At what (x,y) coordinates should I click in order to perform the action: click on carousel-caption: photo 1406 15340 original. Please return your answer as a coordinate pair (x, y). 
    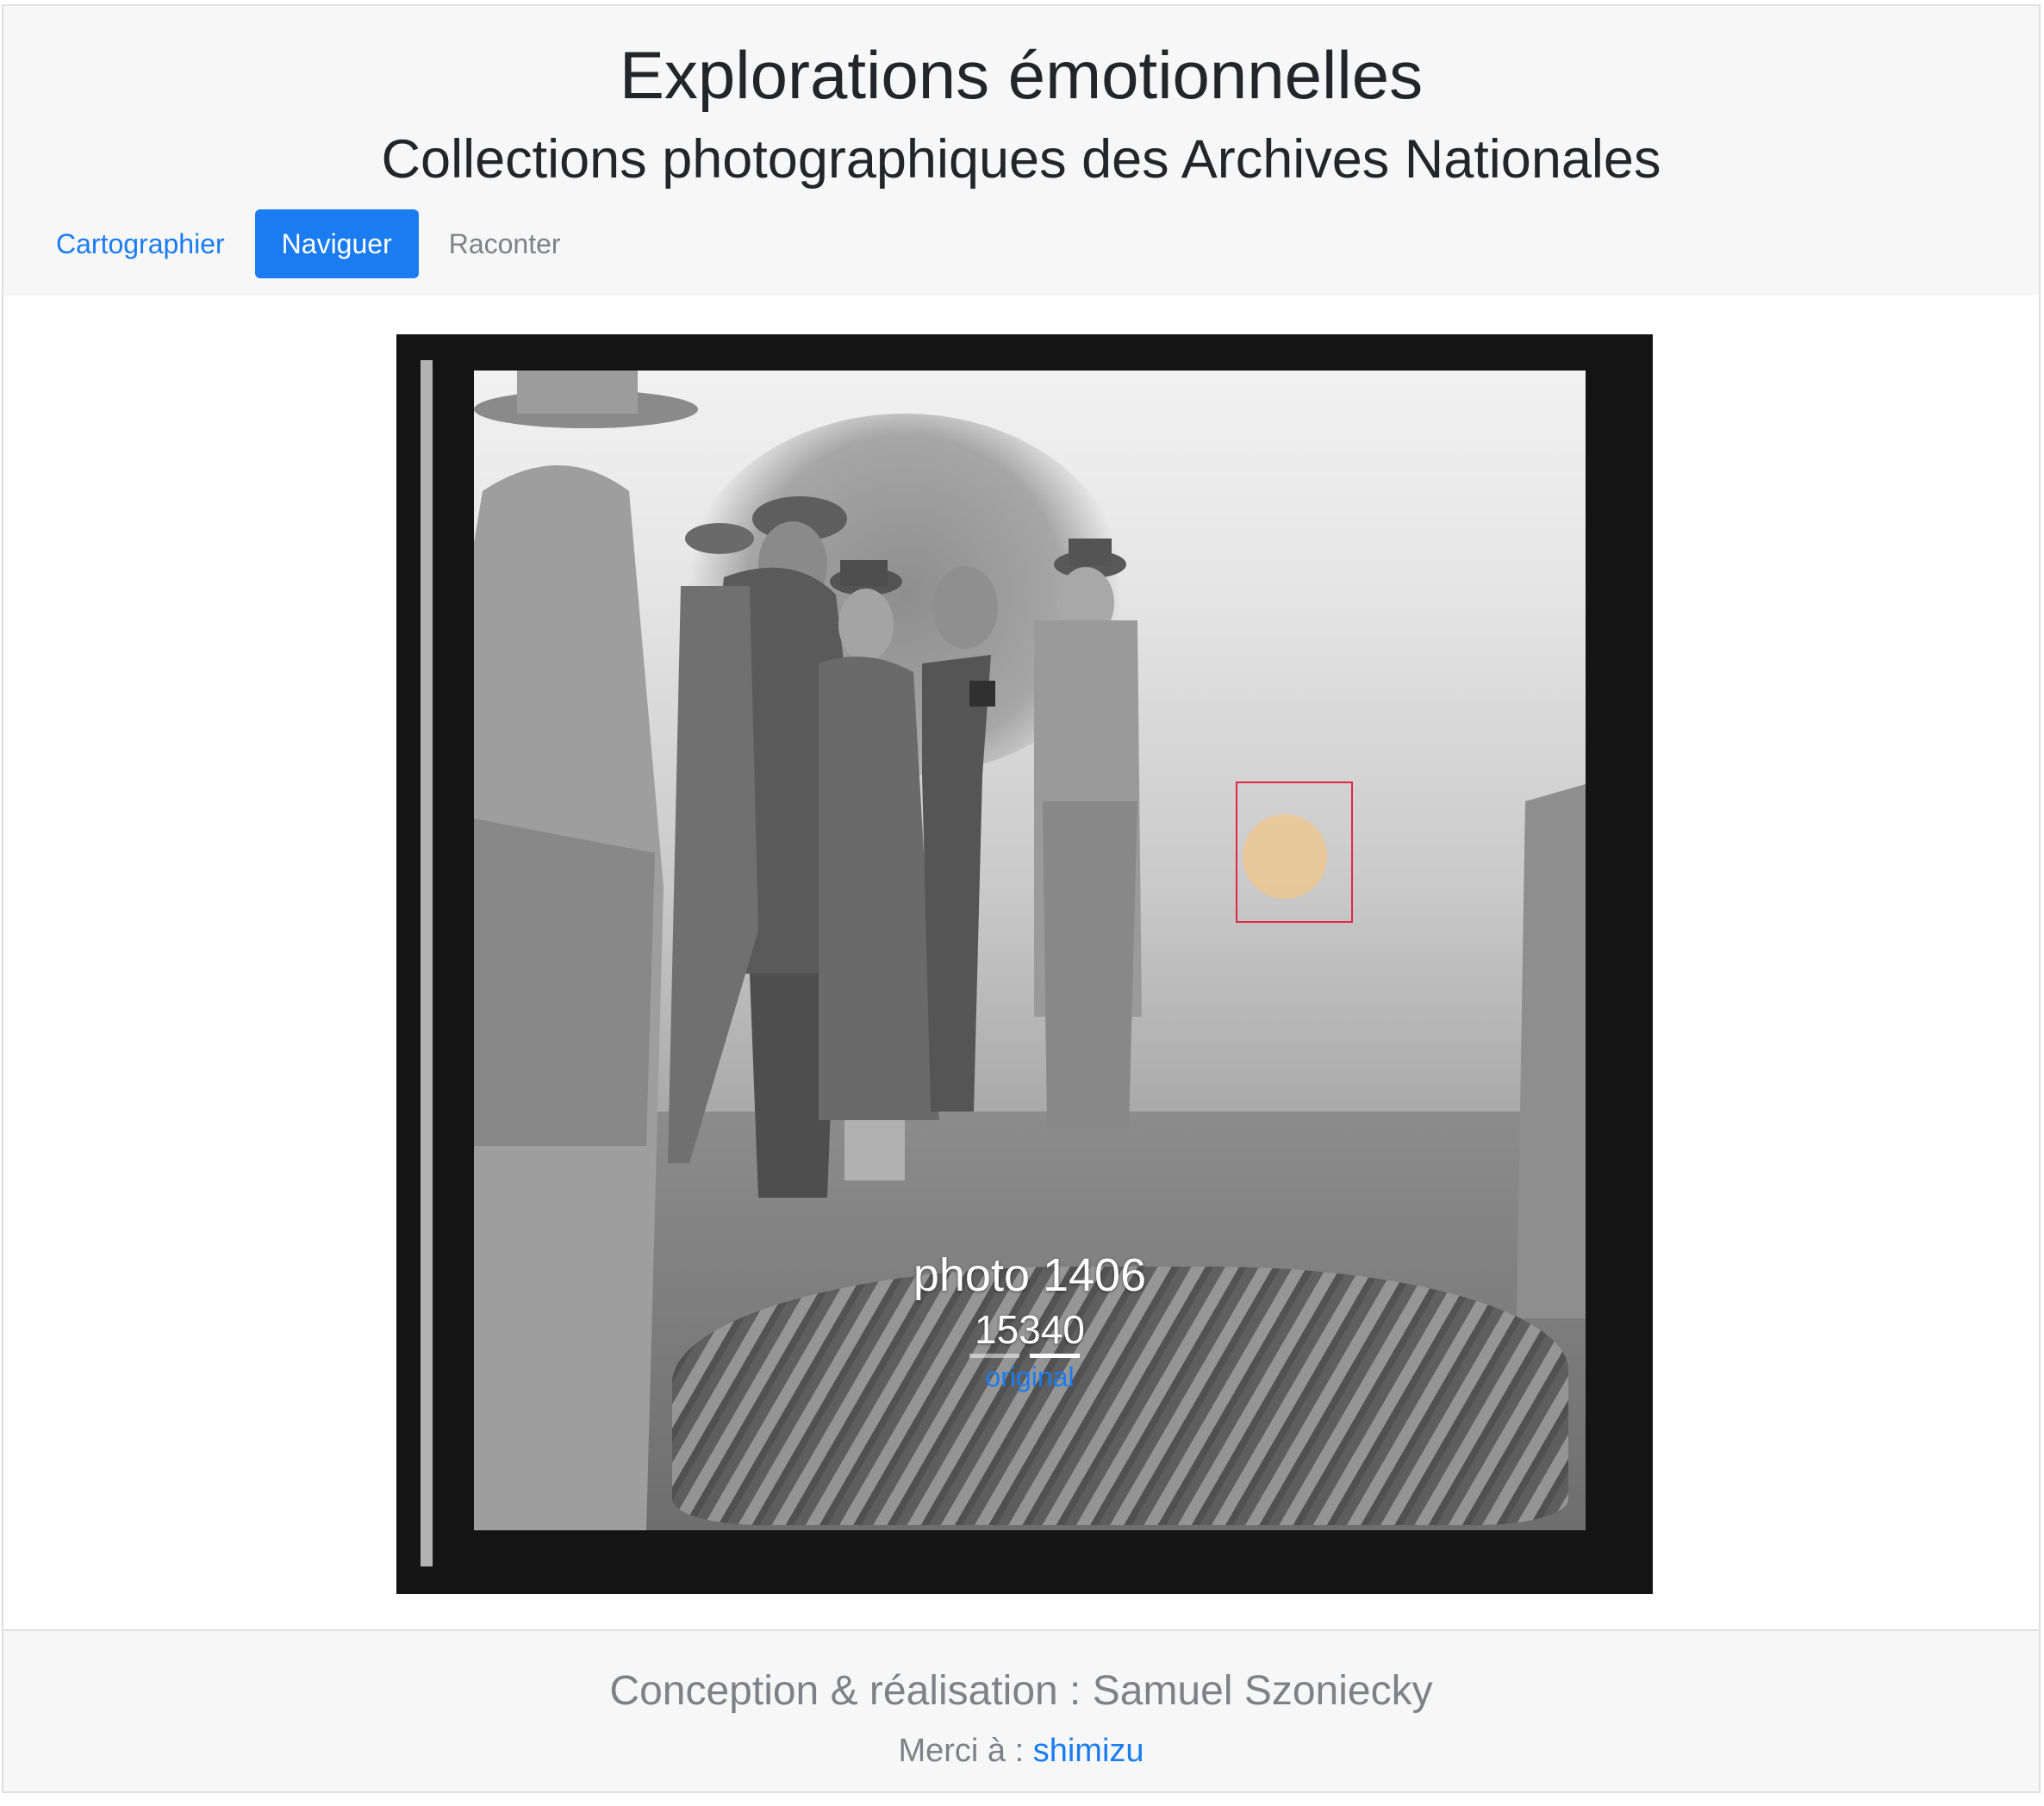
    Looking at the image, I should click on (1030, 1321).